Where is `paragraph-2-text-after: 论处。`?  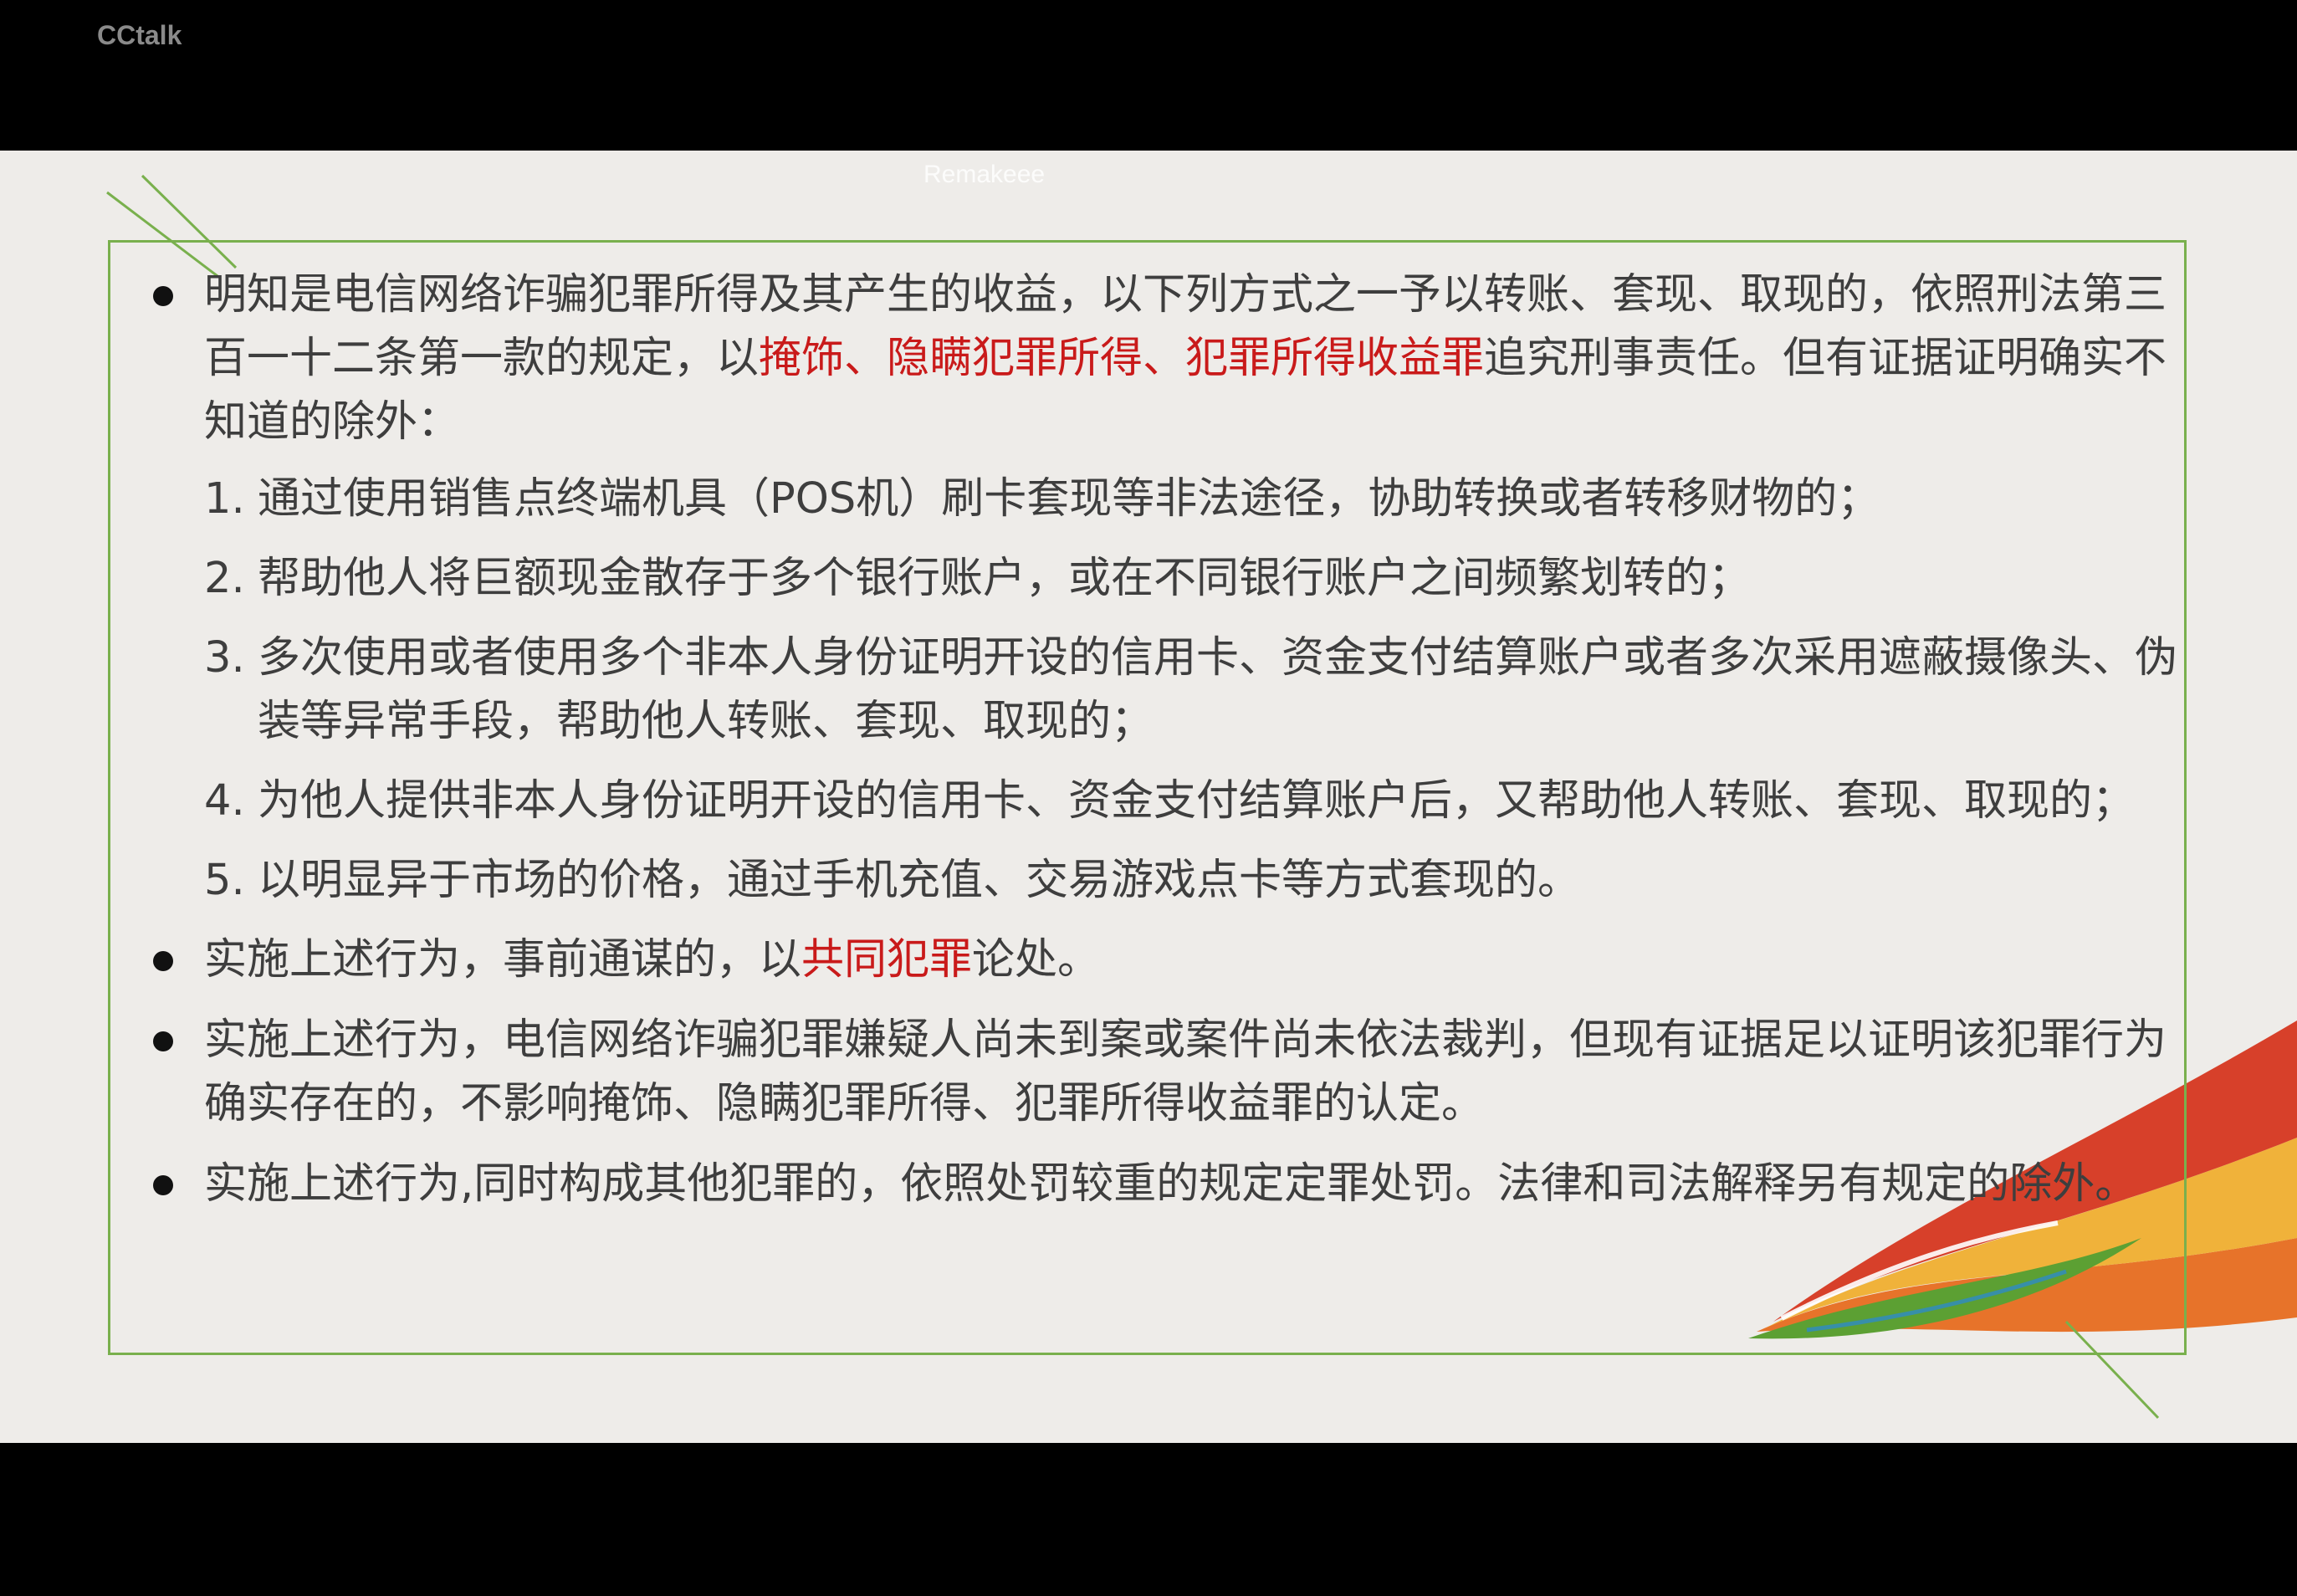
paragraph-2-text-after: 论处。 is located at coordinates (1036, 960).